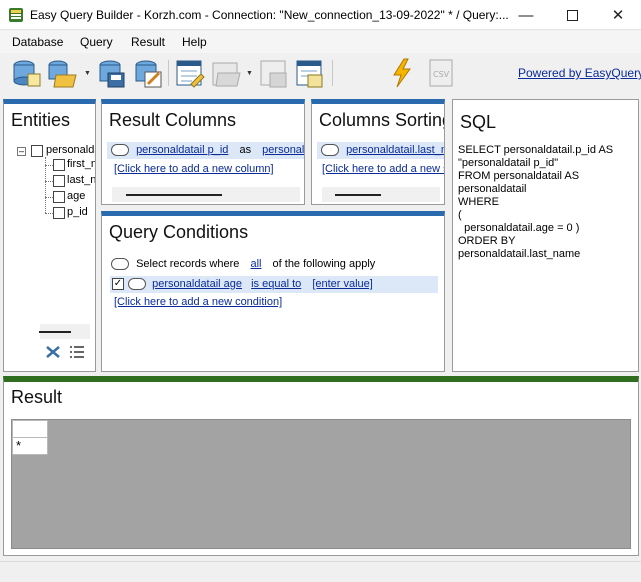 The width and height of the screenshot is (641, 582). What do you see at coordinates (330, 150) in the screenshot?
I see `sort-toggle-icon` at bounding box center [330, 150].